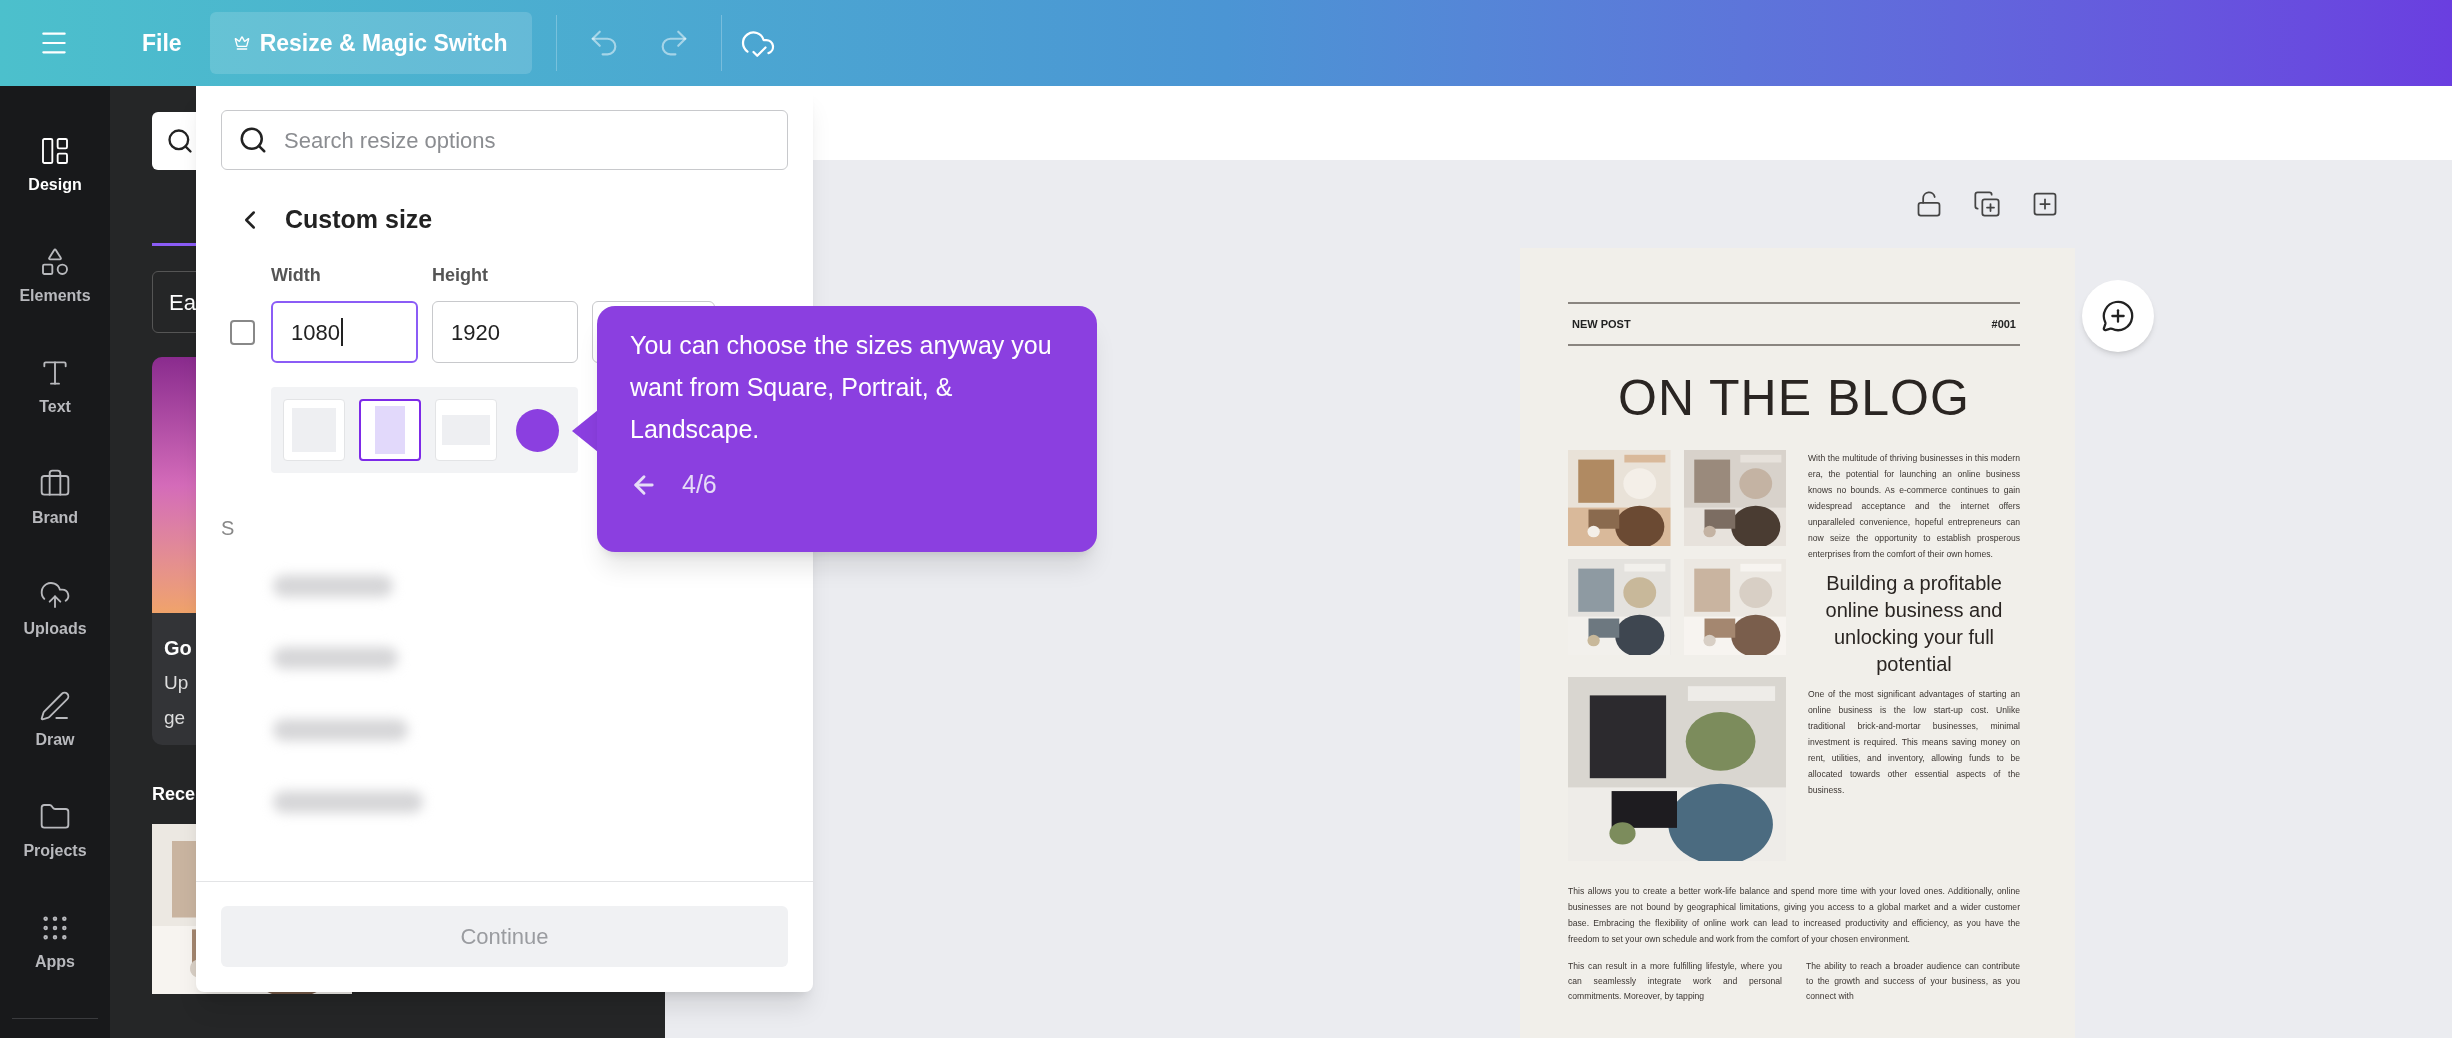  I want to click on unlock-icon, so click(1929, 204).